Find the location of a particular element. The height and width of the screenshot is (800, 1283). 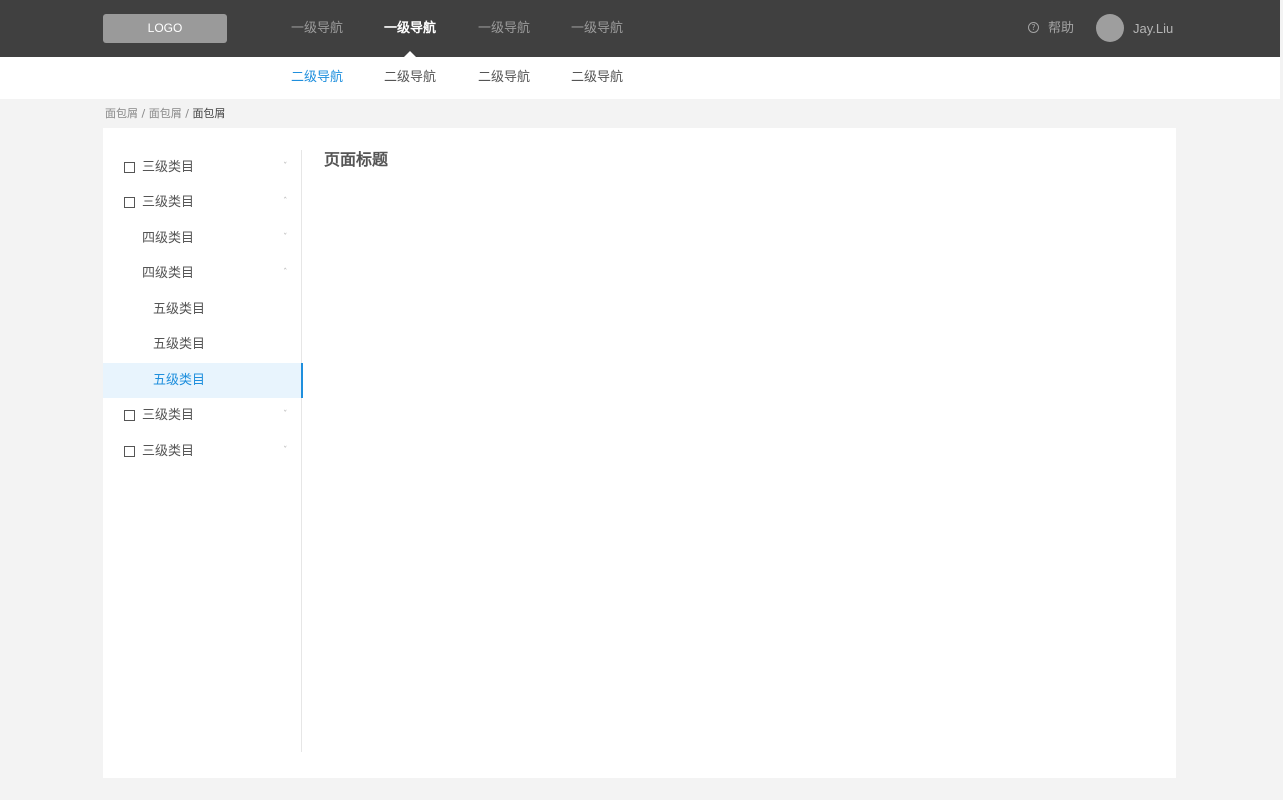

primary-nav-item-3: 一级导航 is located at coordinates (504, 28).